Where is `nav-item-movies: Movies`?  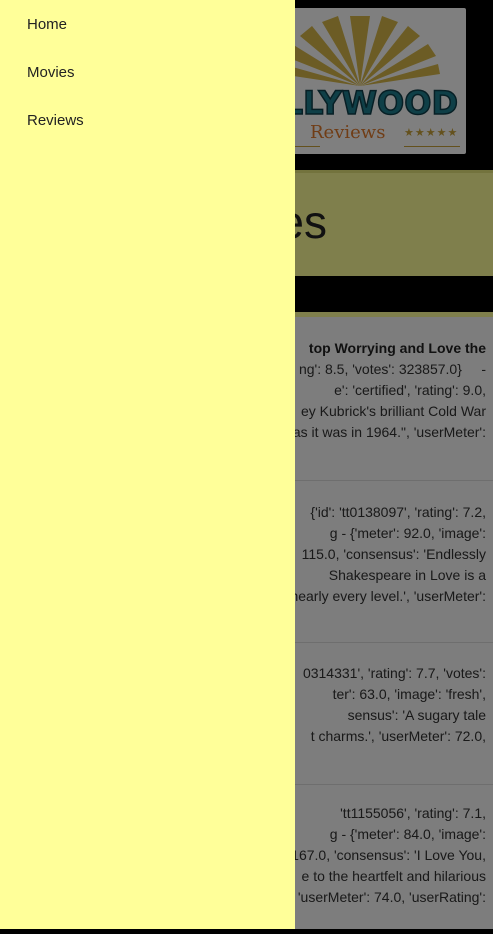
nav-item-movies: Movies is located at coordinates (51, 72).